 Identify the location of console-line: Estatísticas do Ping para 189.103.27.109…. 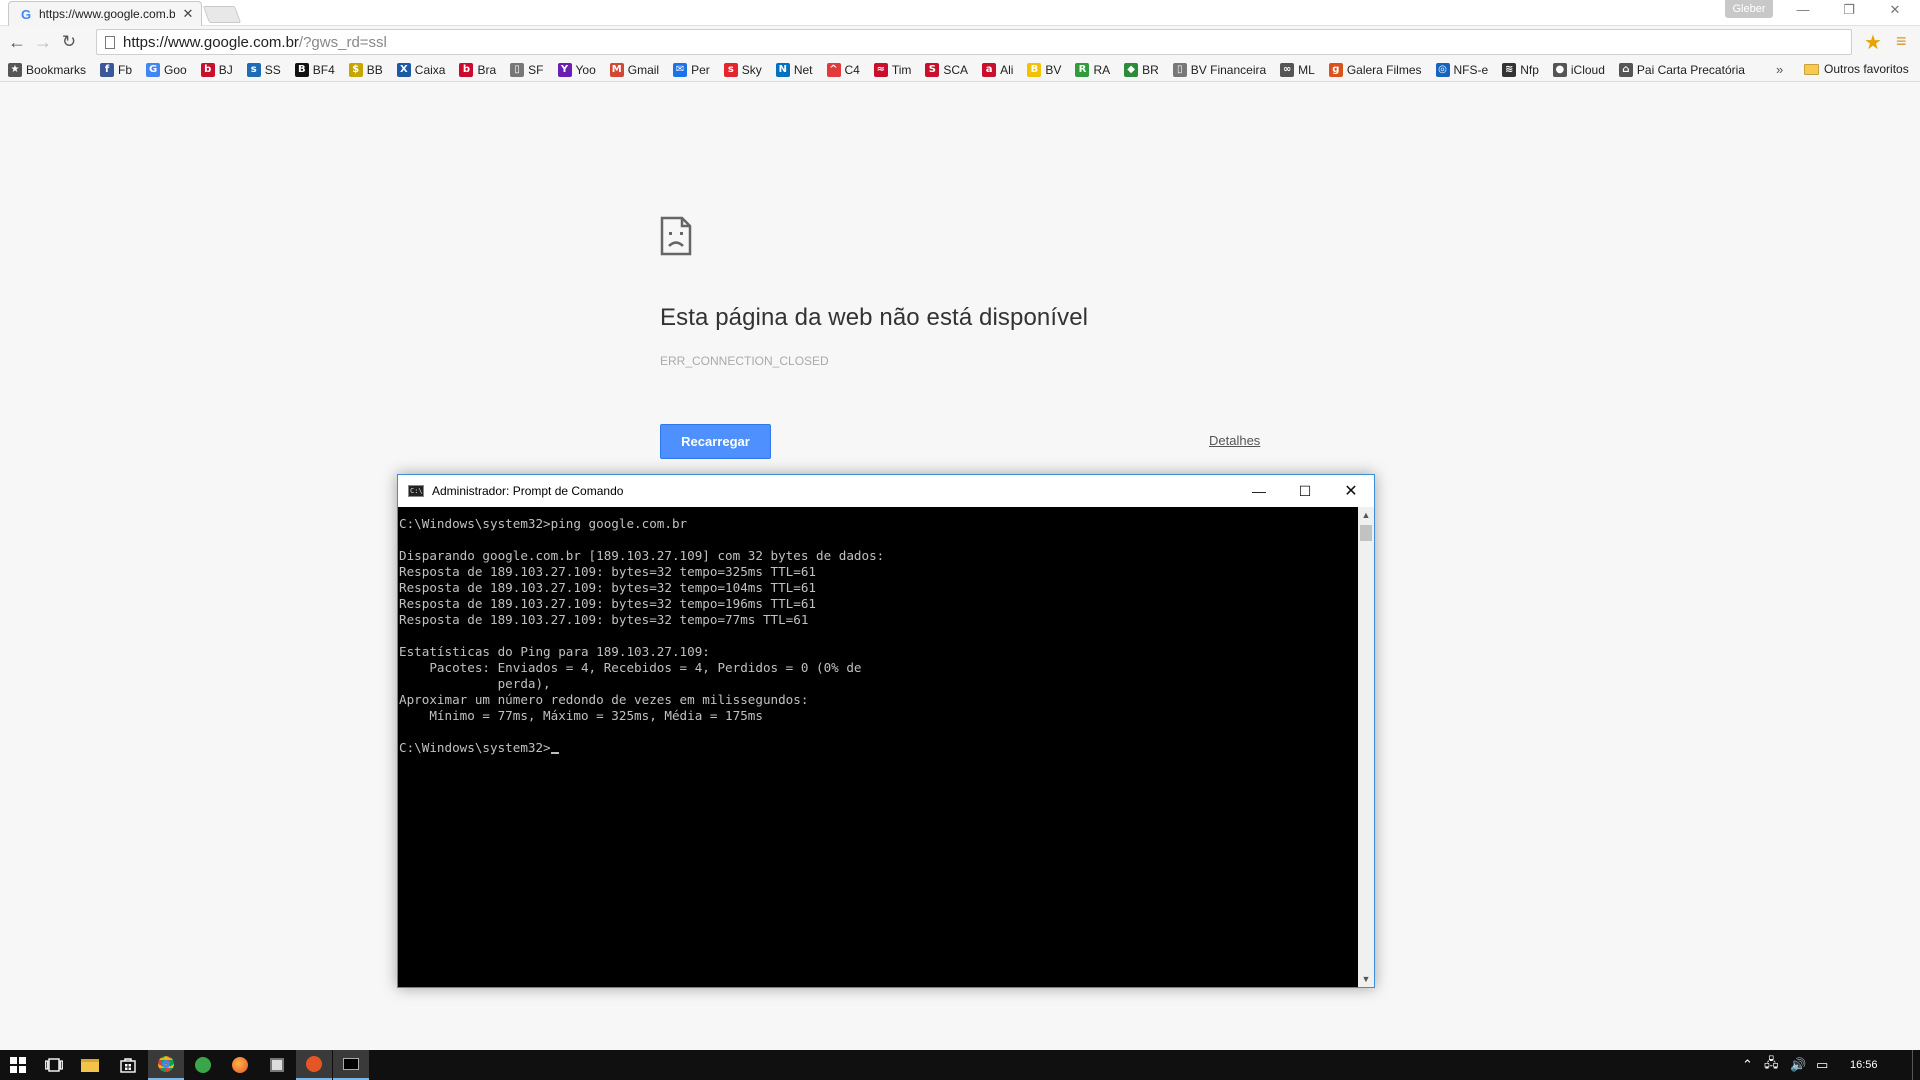
(554, 651).